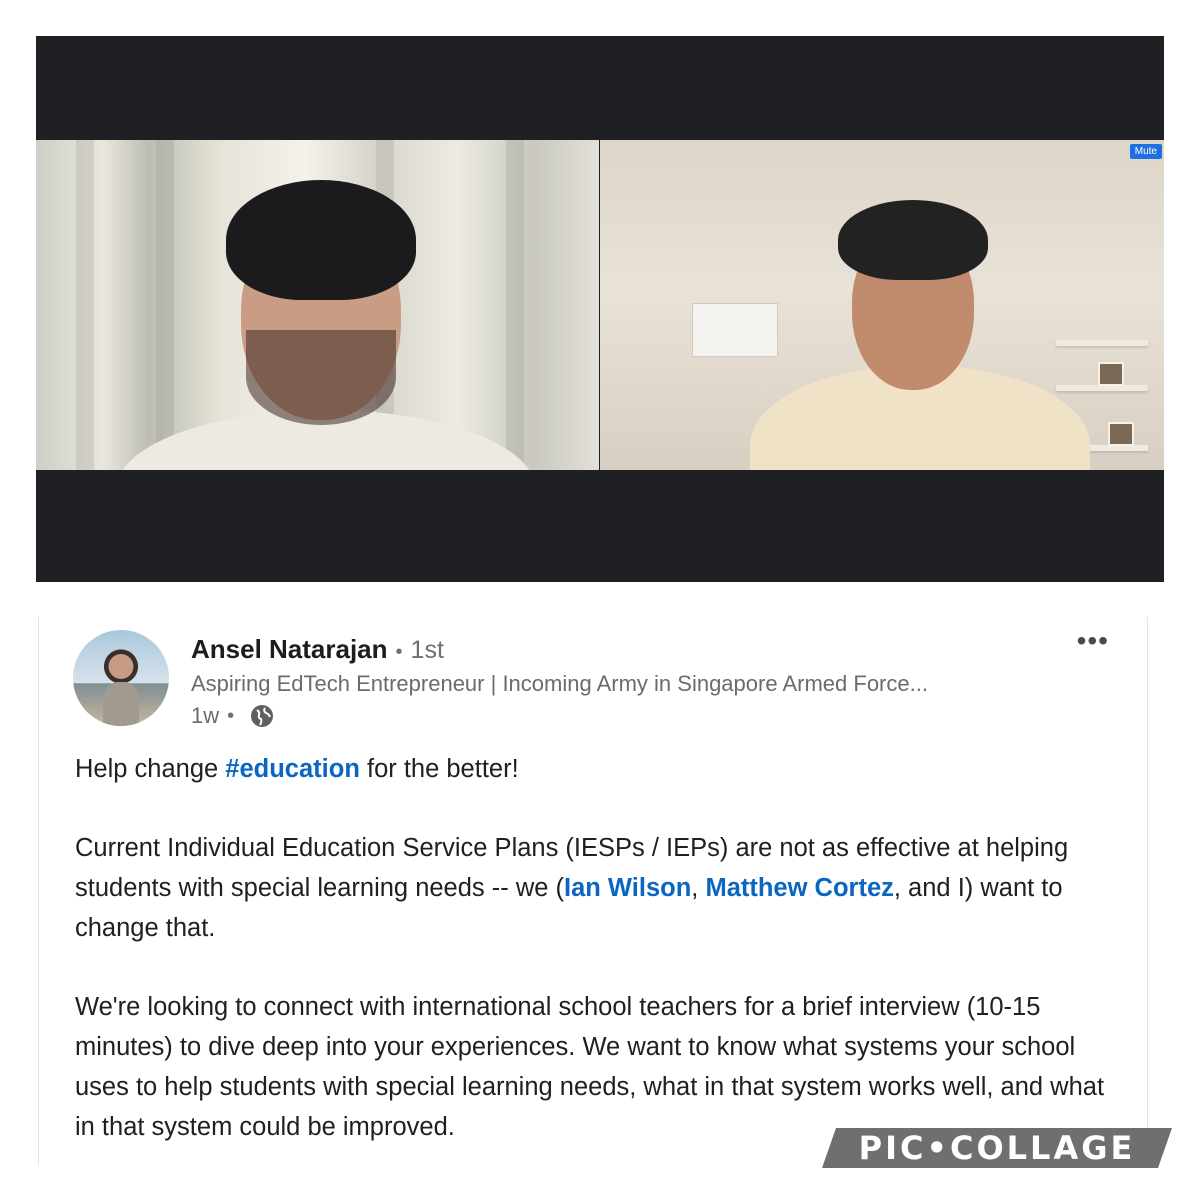 This screenshot has width=1200, height=1200. What do you see at coordinates (627, 888) in the screenshot?
I see `mention-link: Ian Wilson` at bounding box center [627, 888].